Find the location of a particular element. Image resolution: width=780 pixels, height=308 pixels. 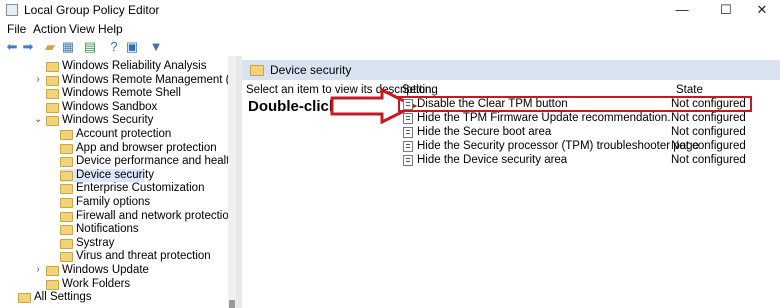

tree-item: Windows Update is located at coordinates (105, 270).